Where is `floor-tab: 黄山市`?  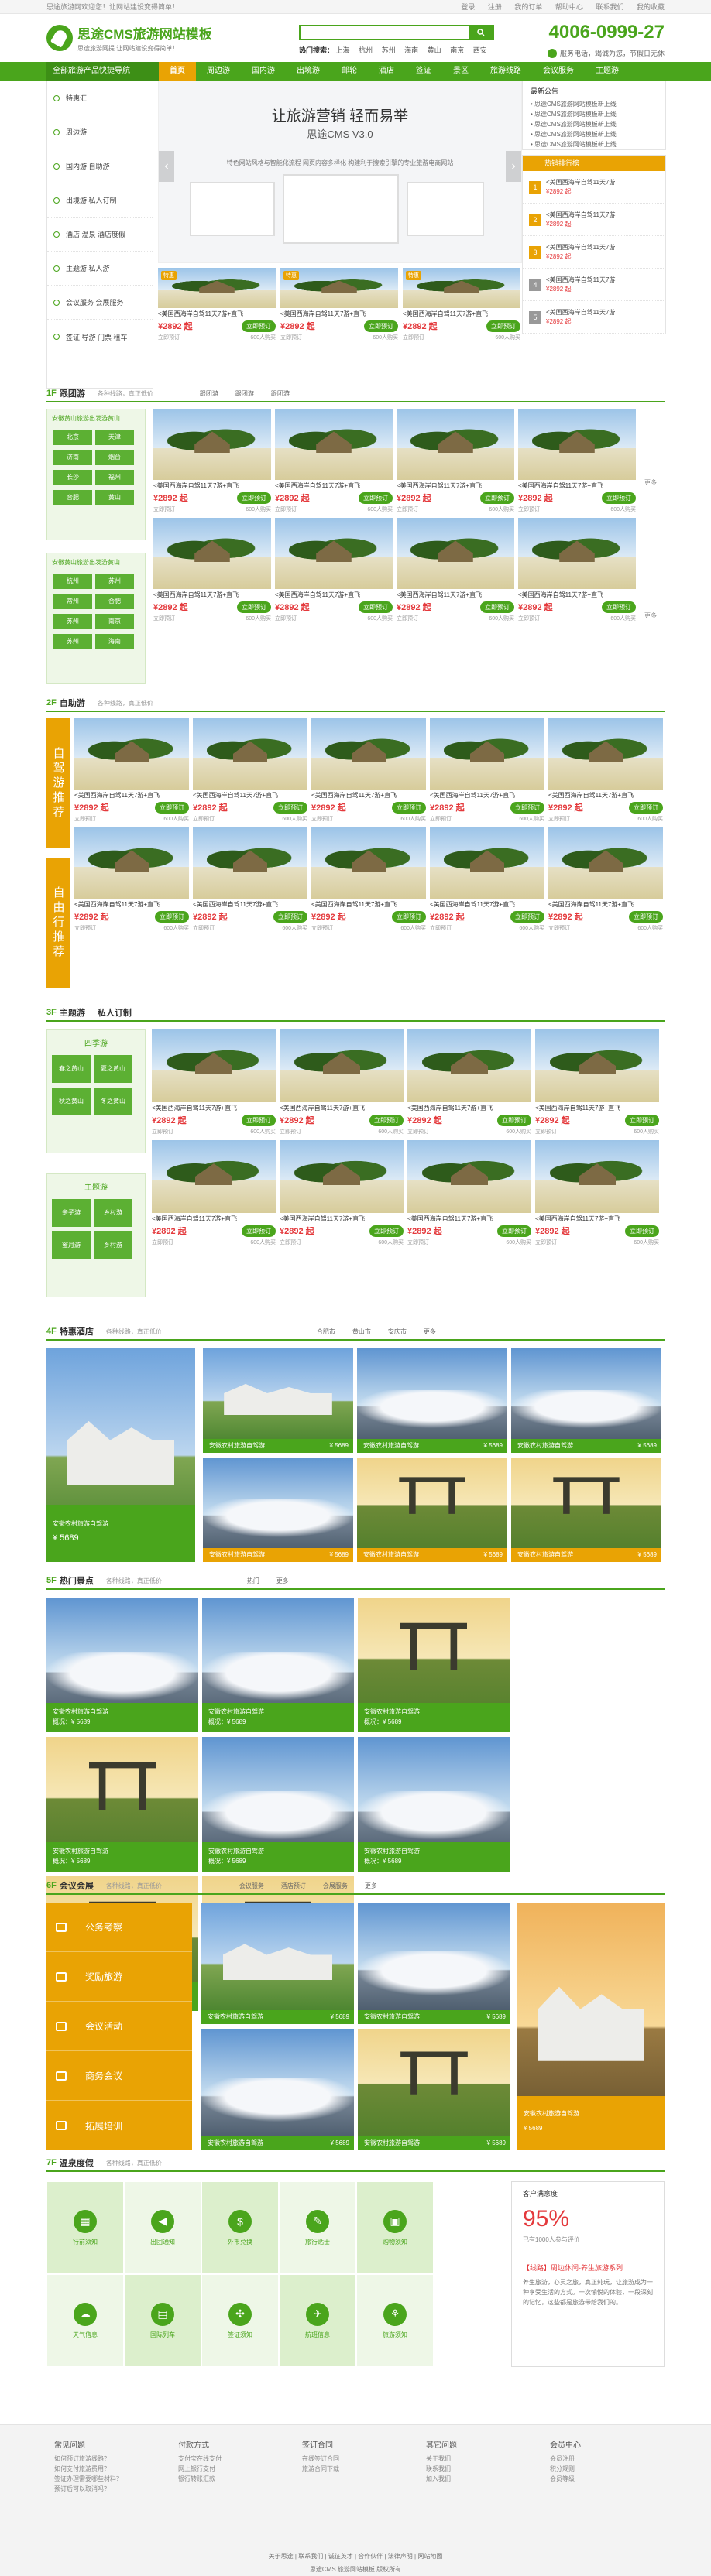 floor-tab: 黄山市 is located at coordinates (361, 1331).